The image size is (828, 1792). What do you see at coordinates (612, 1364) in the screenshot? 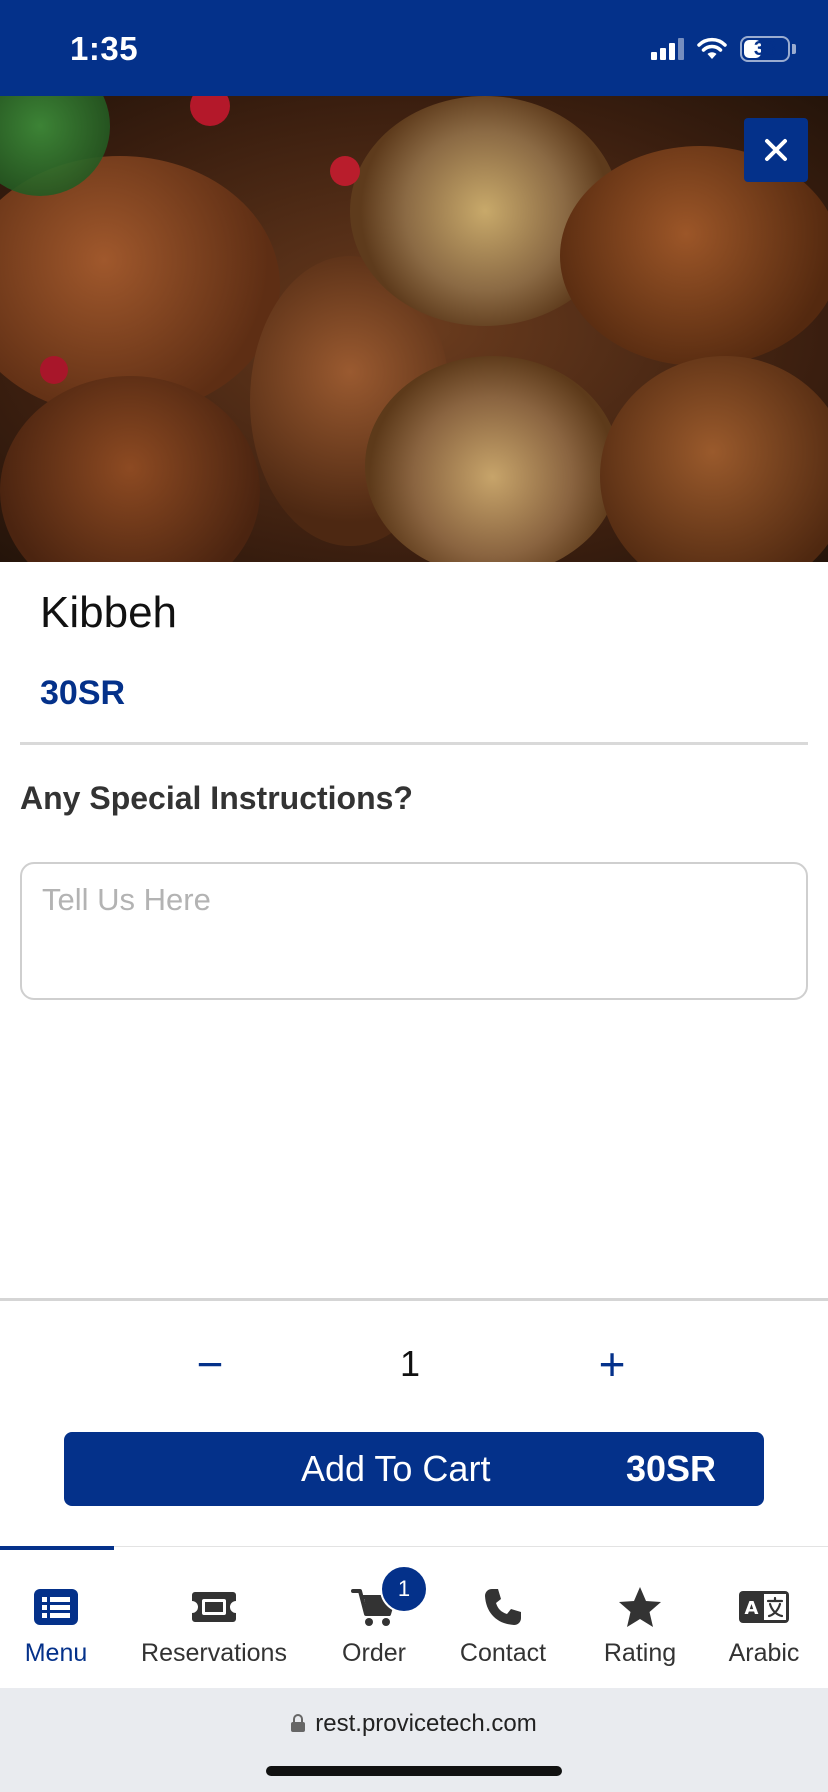
I see `increase-quantity-button: +` at bounding box center [612, 1364].